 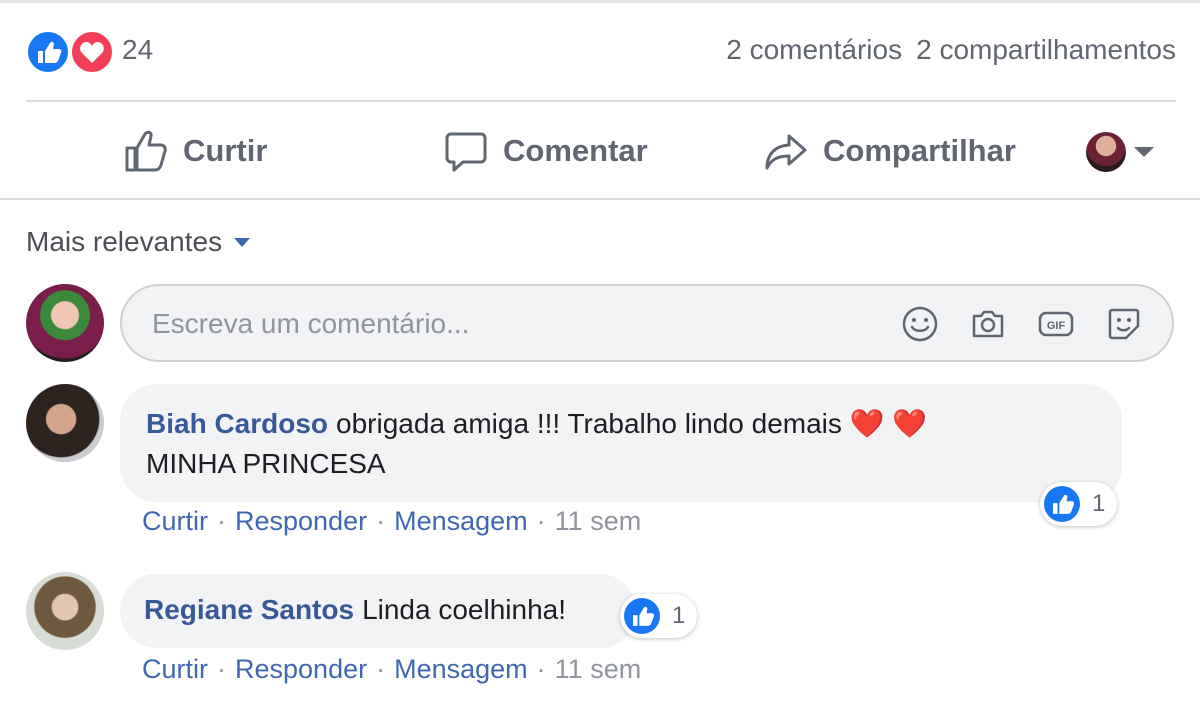 I want to click on comment-button: Comentar, so click(x=545, y=151).